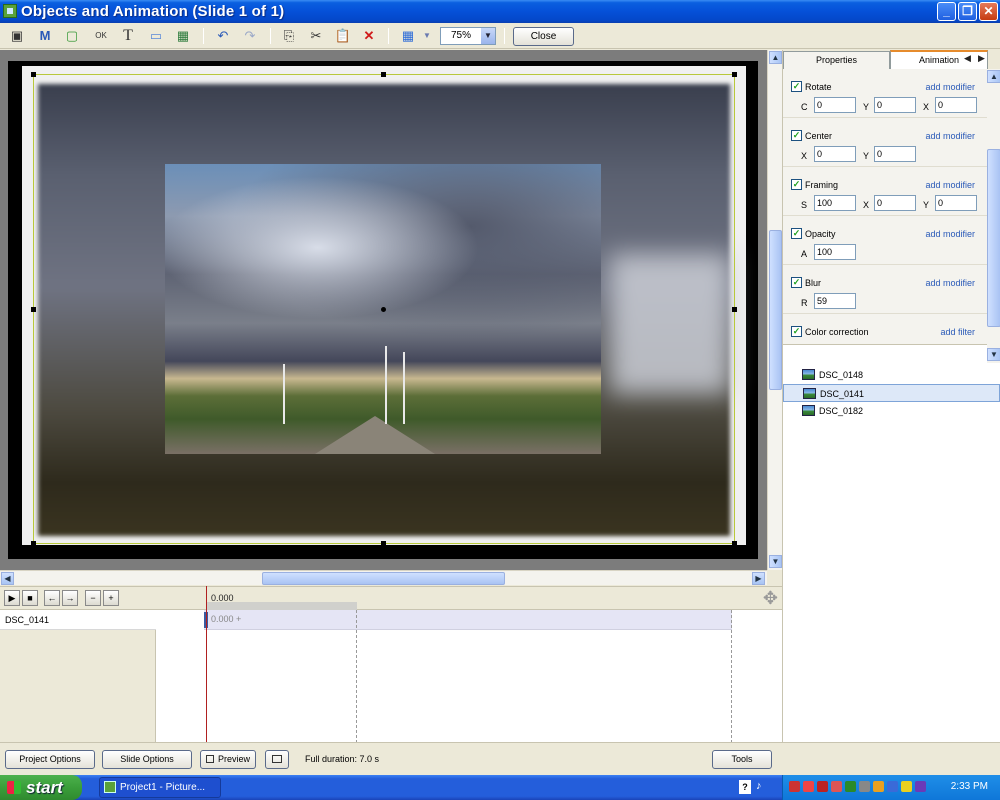  Describe the element at coordinates (988, 11) in the screenshot. I see `close-window-button: ✕` at that location.